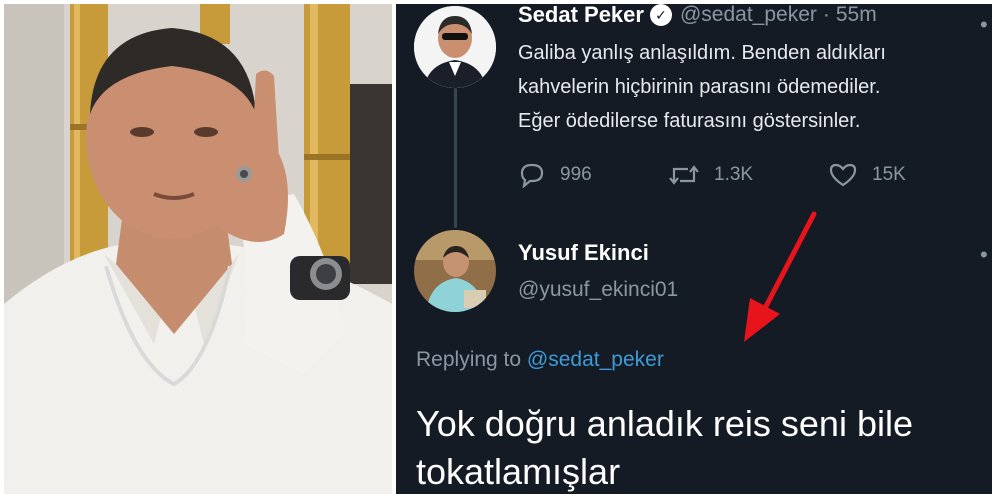  What do you see at coordinates (455, 158) in the screenshot?
I see `thread-connector-line` at bounding box center [455, 158].